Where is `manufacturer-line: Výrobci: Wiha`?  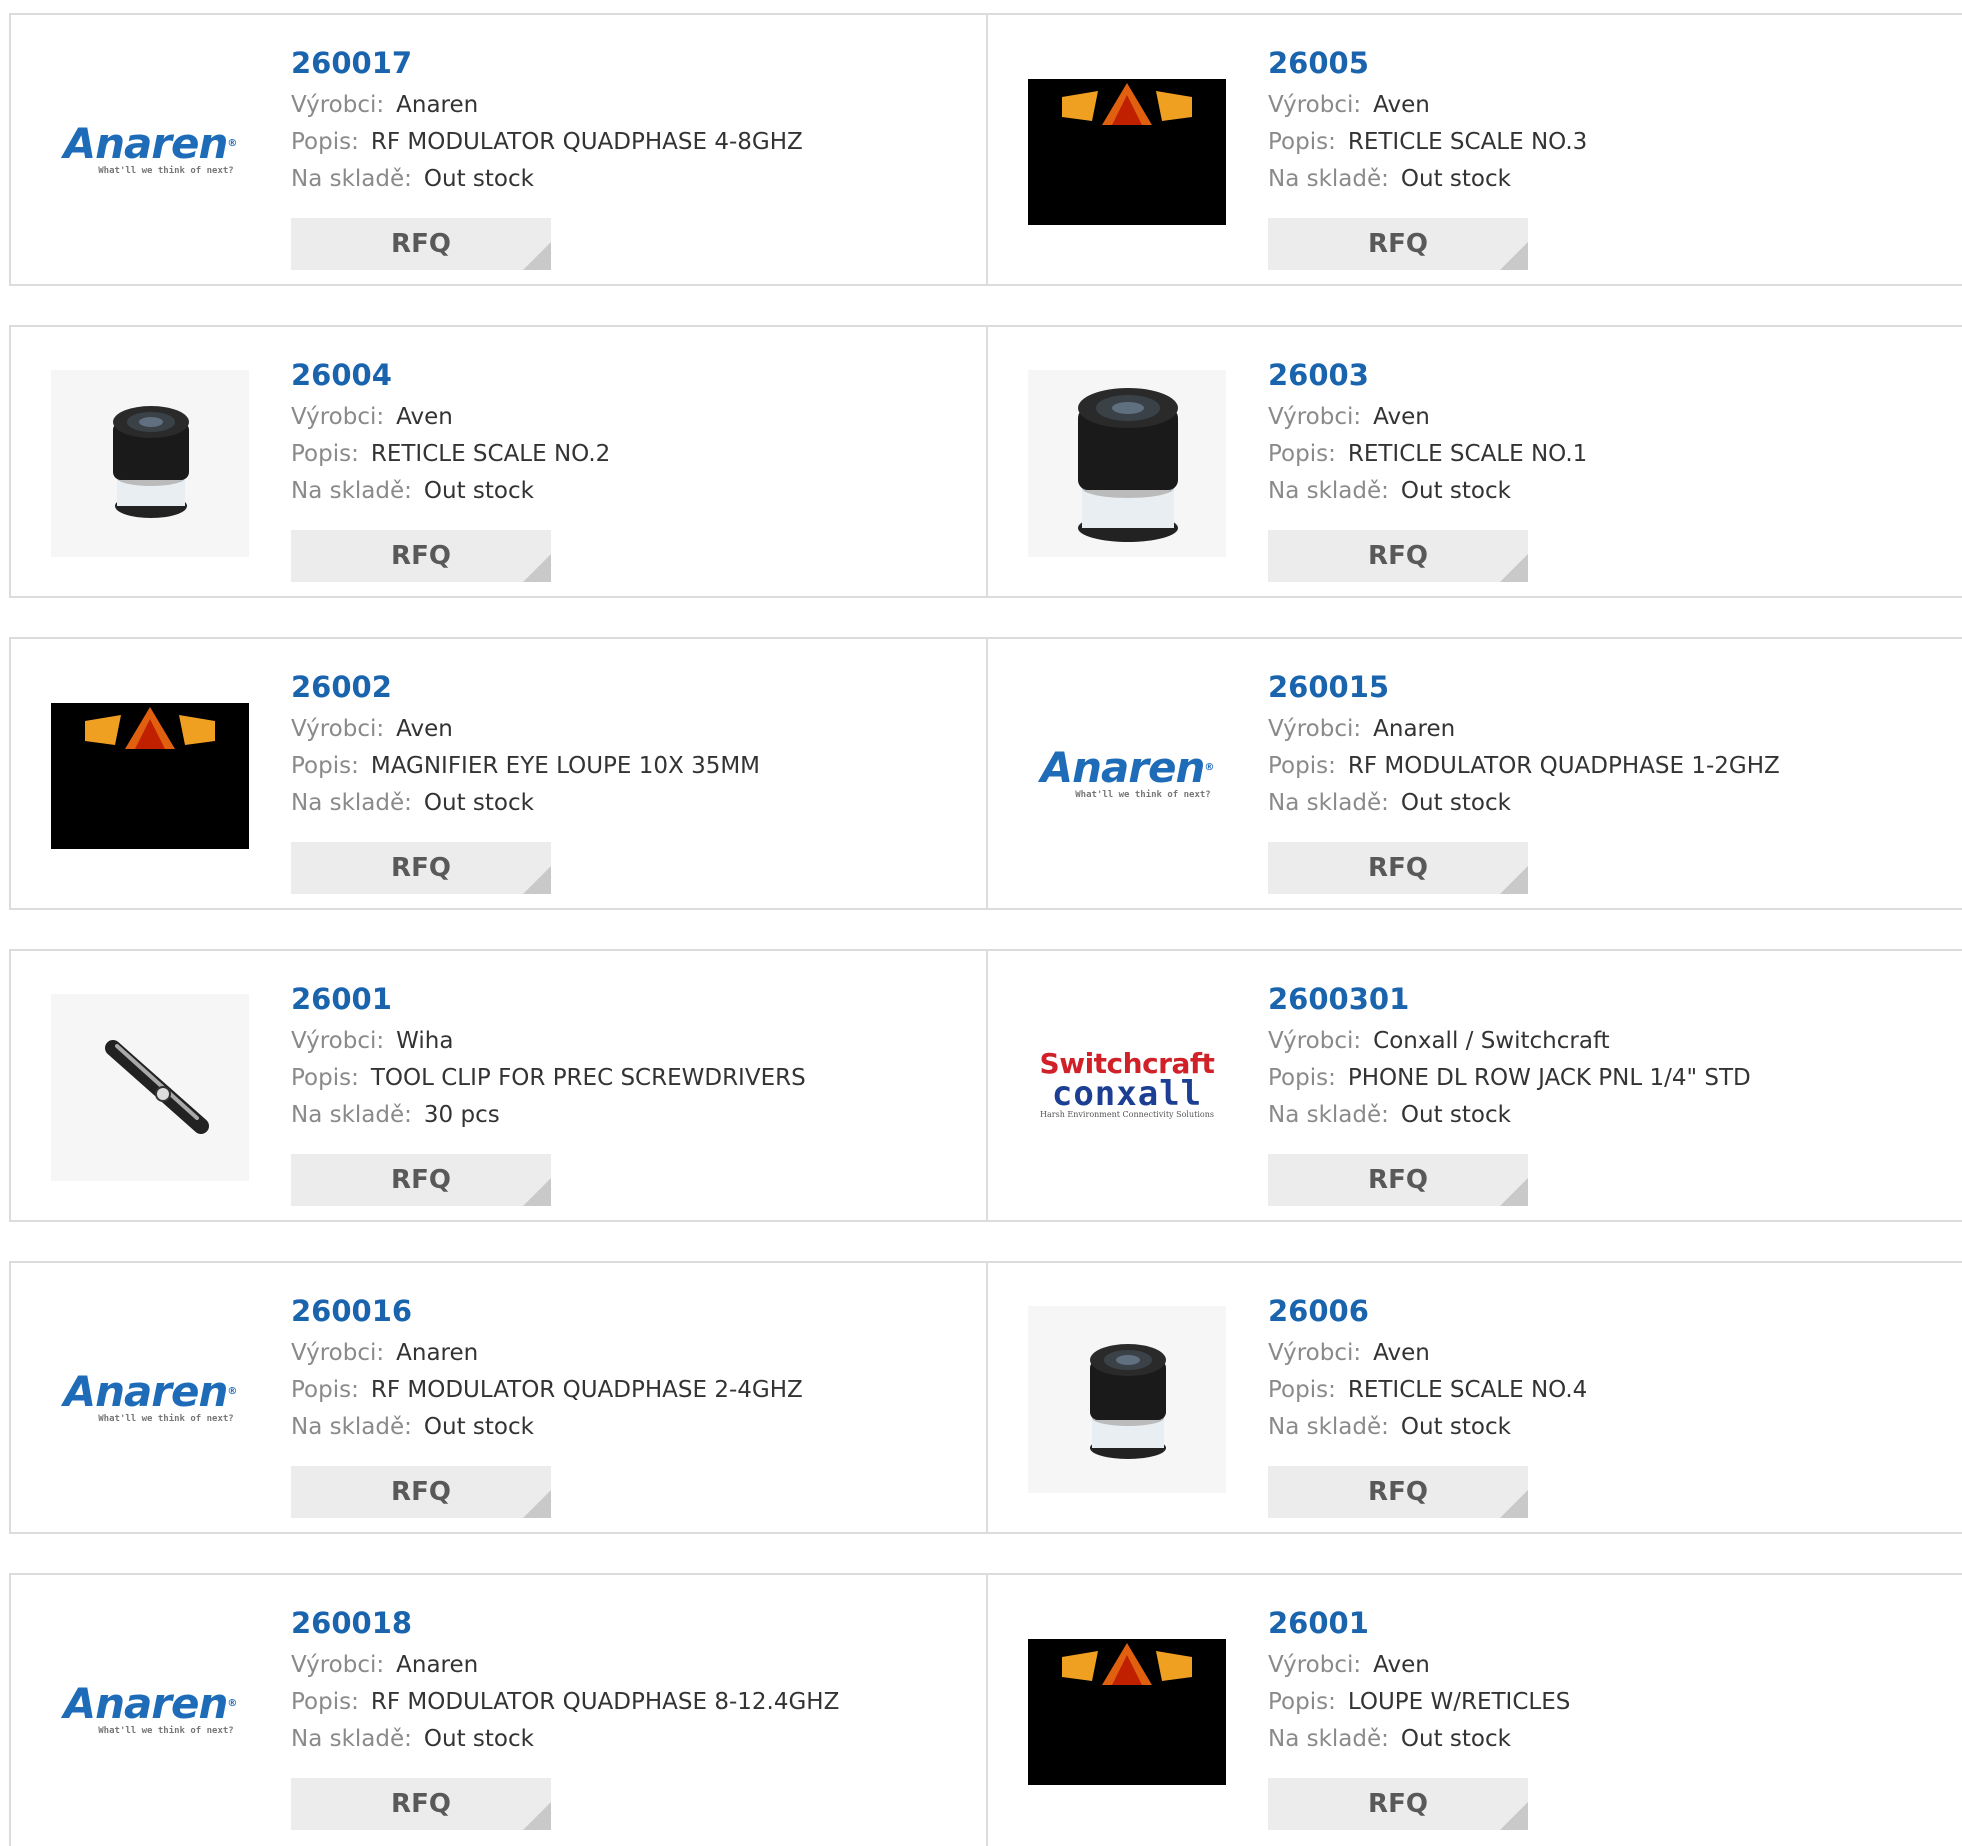
manufacturer-line: Výrobci: Wiha is located at coordinates (372, 1041).